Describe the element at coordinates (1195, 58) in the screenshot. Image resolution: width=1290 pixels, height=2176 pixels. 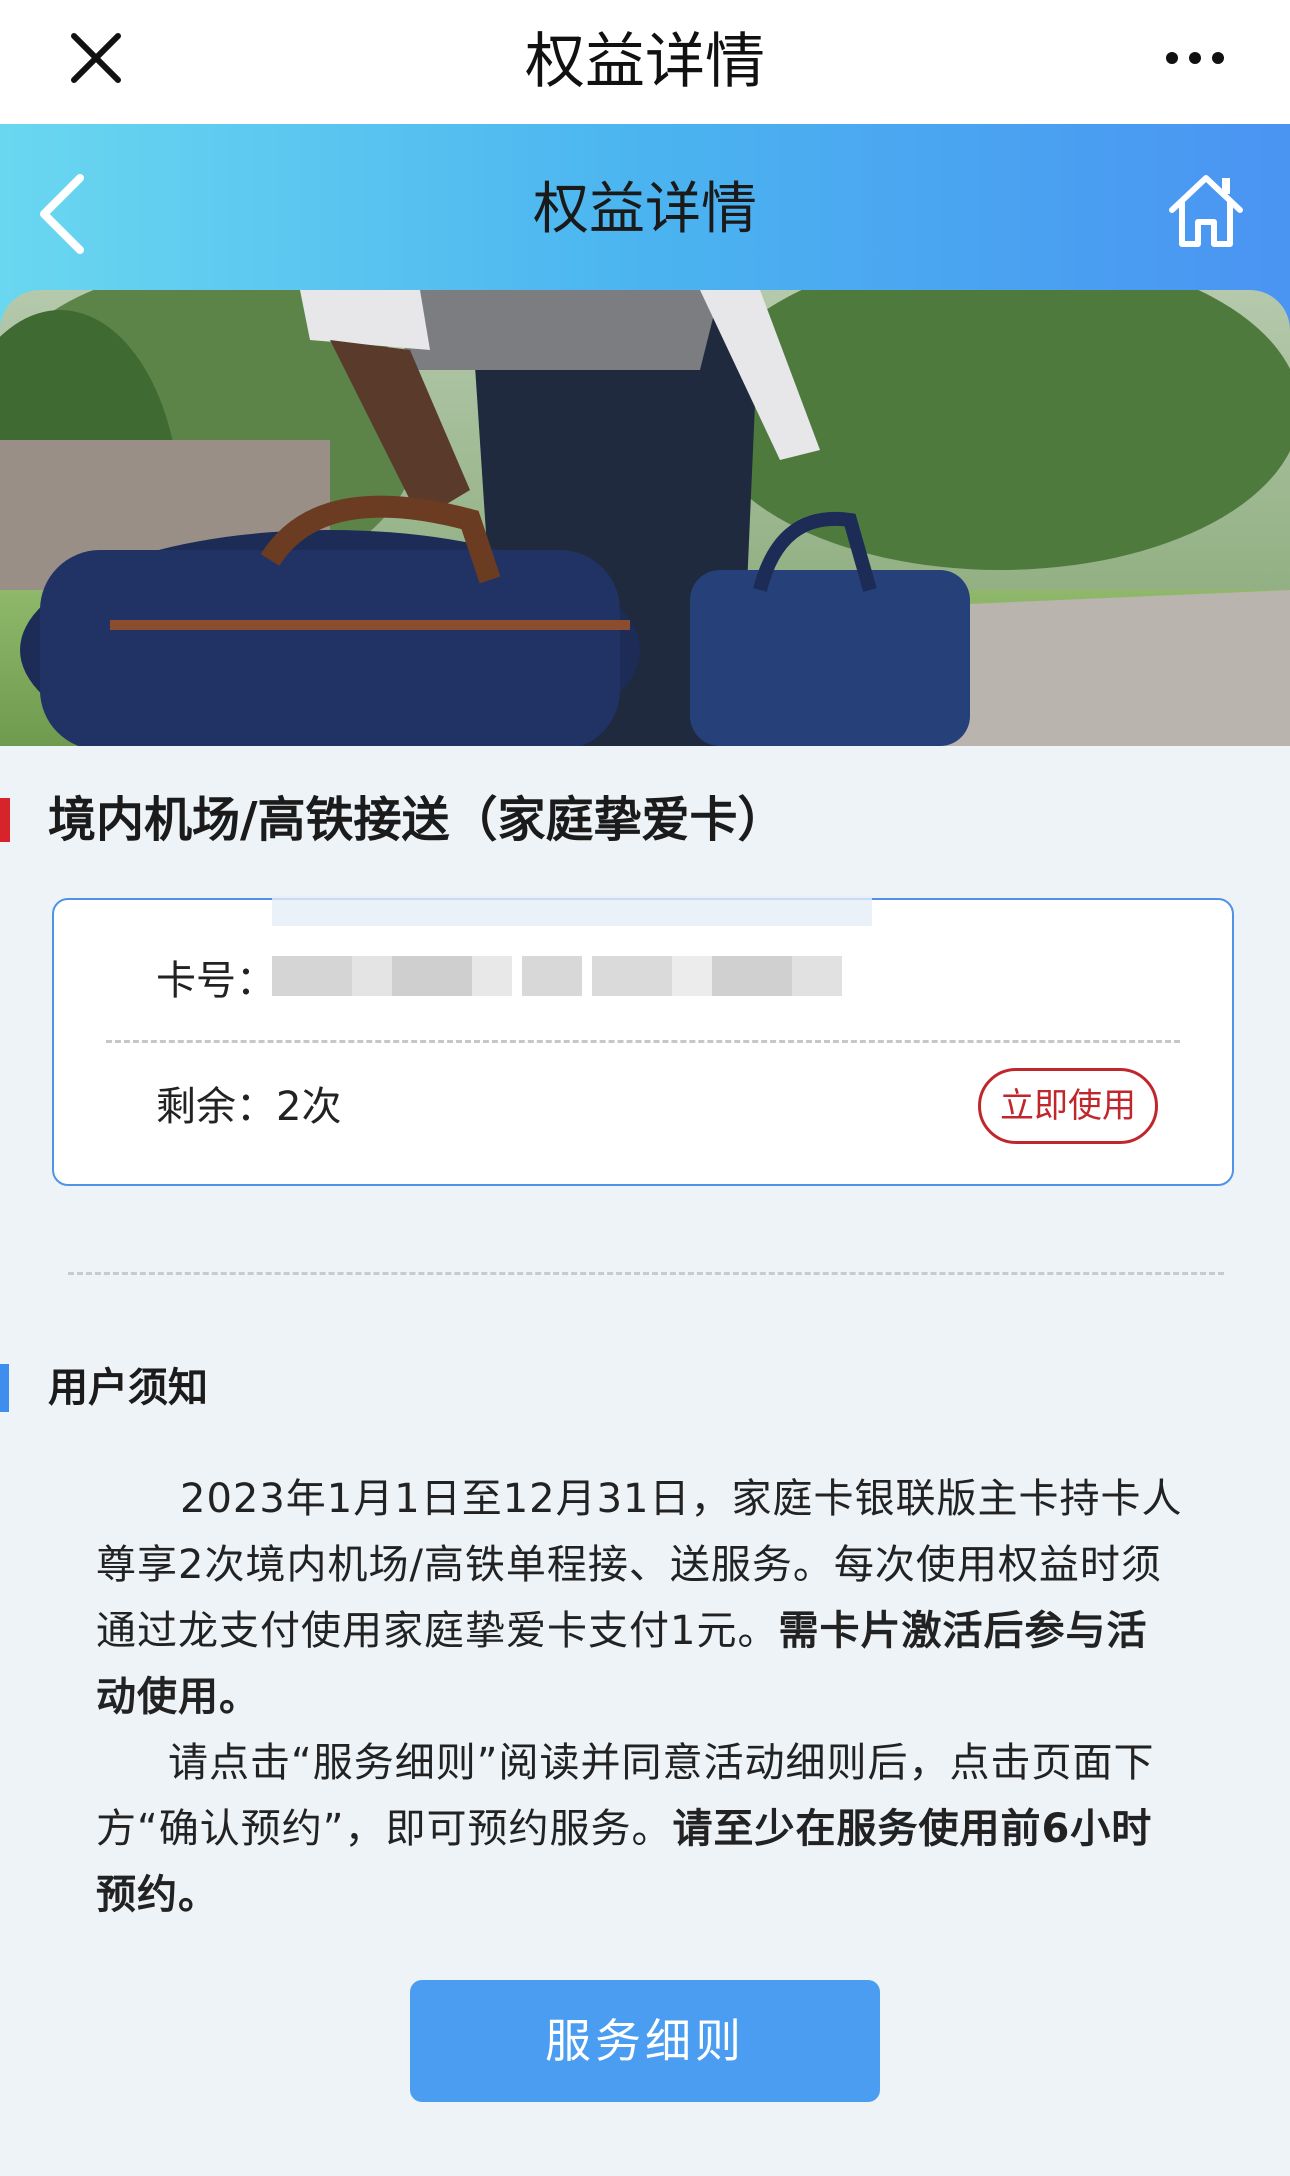
I see `more-icon` at that location.